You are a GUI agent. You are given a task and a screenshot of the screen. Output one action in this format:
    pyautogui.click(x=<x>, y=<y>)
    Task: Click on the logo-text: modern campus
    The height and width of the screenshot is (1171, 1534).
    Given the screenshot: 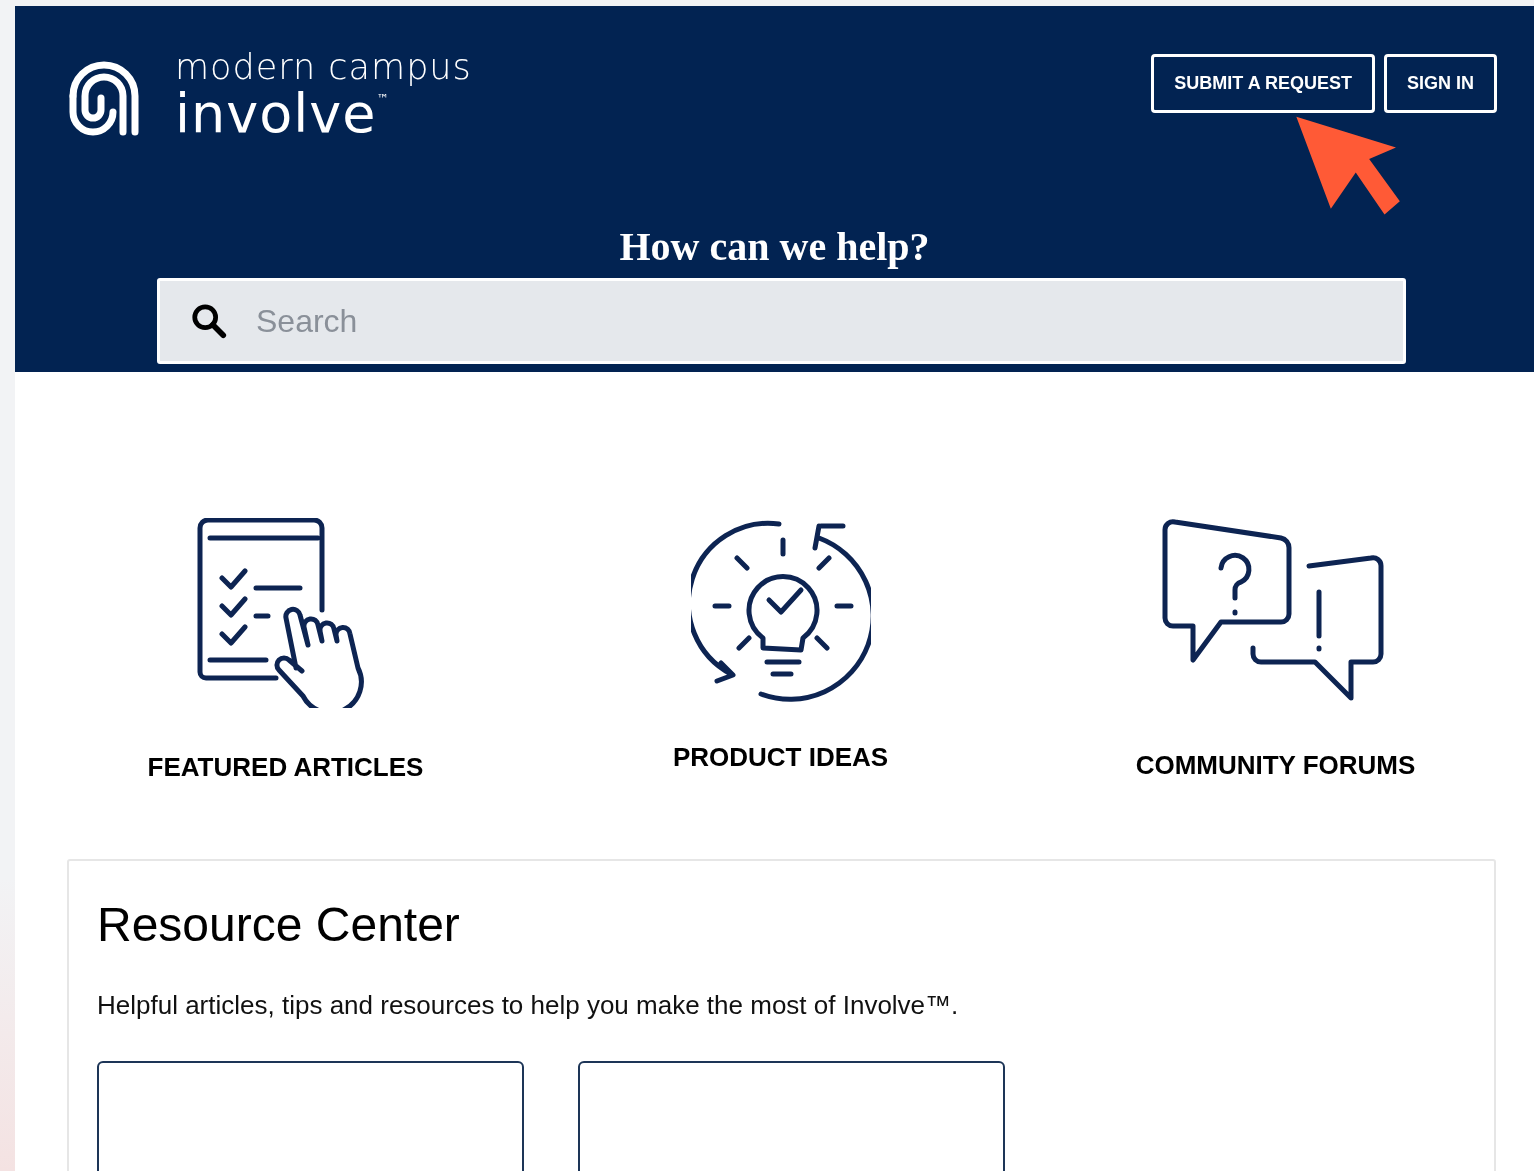 What is the action you would take?
    pyautogui.click(x=323, y=67)
    